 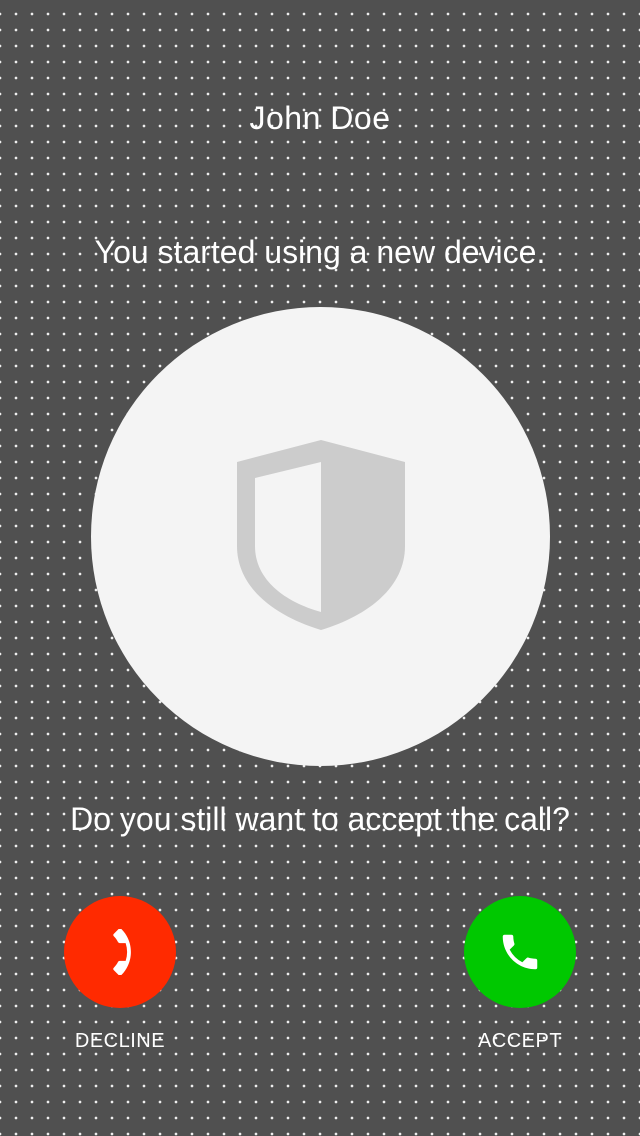 I want to click on caller-name: John Doe, so click(x=320, y=118).